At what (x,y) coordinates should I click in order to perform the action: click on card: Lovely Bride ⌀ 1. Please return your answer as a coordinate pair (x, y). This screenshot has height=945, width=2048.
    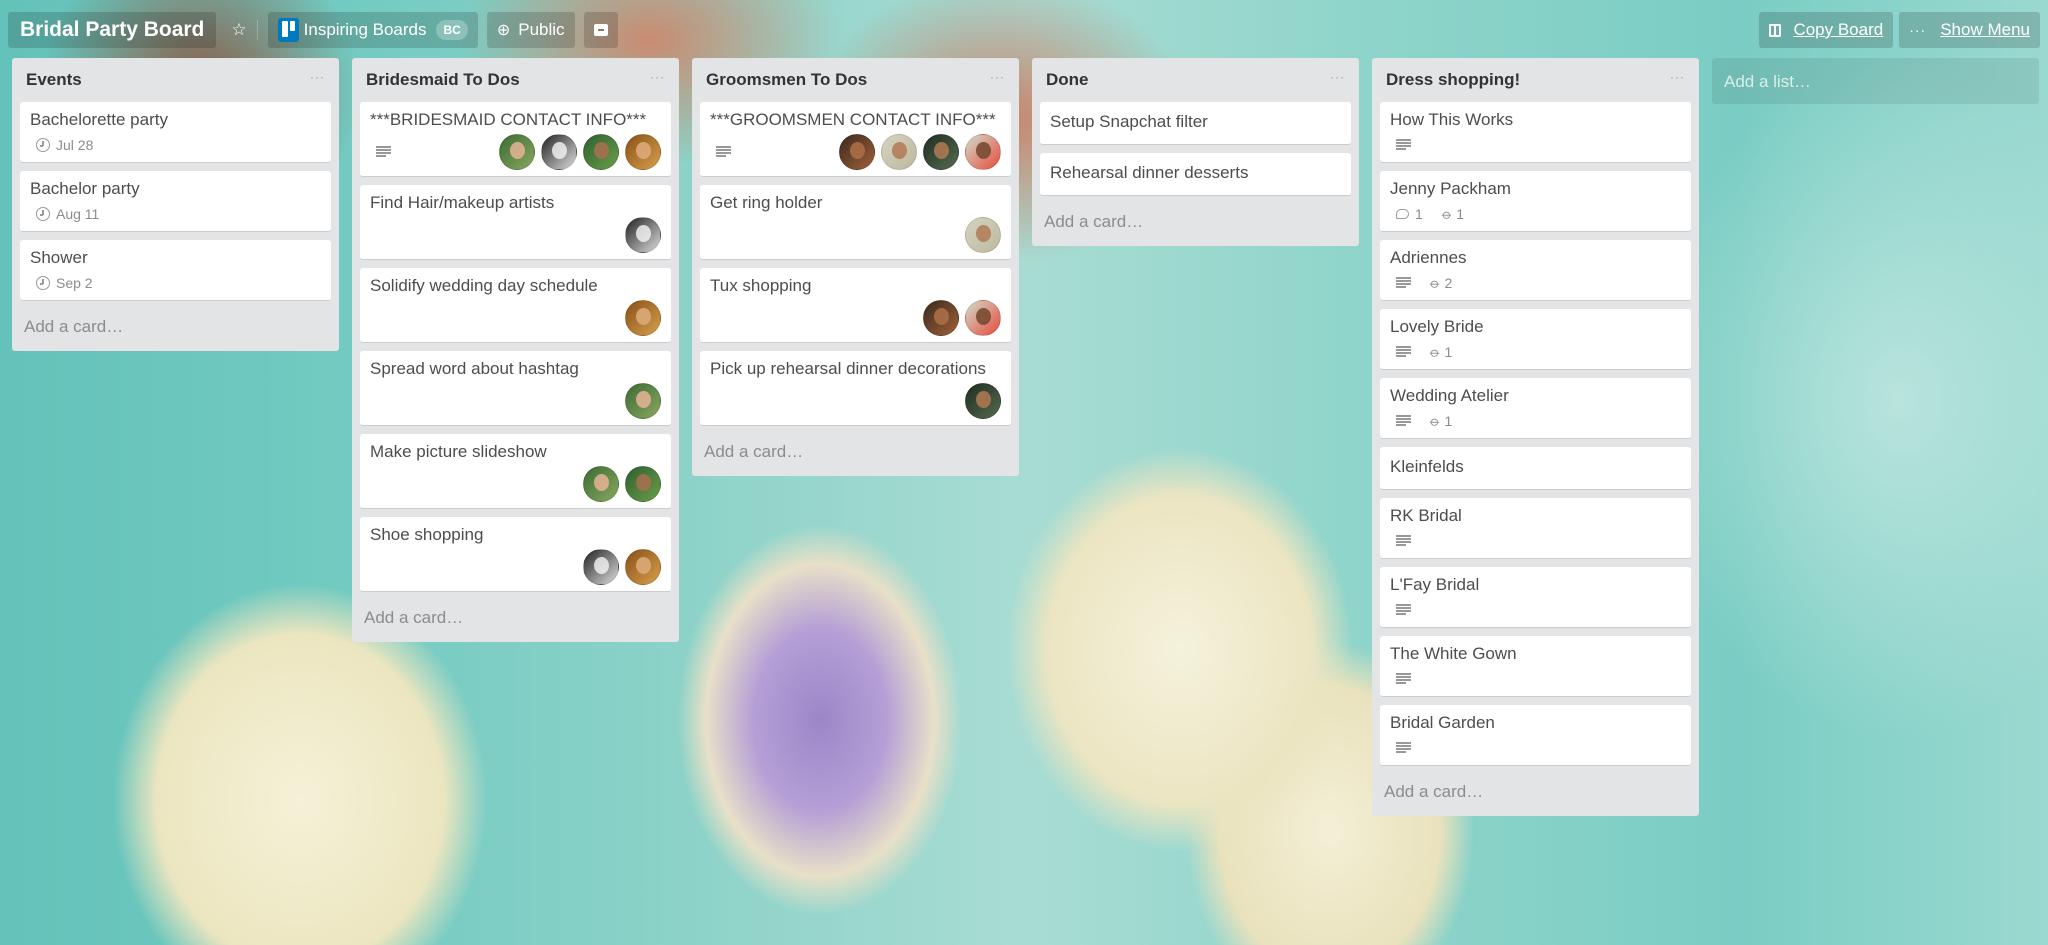
    Looking at the image, I should click on (1535, 339).